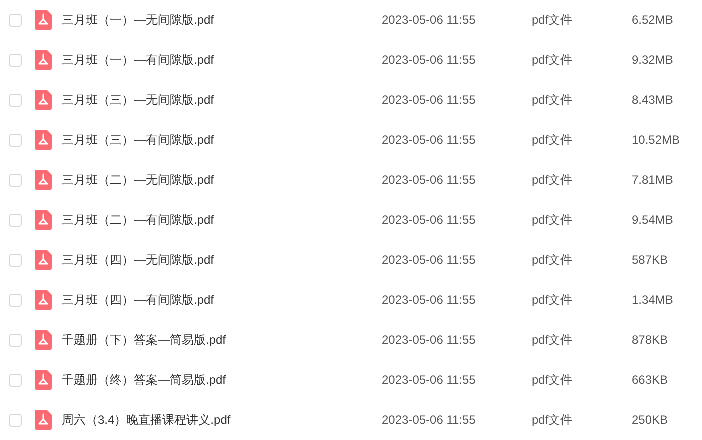  What do you see at coordinates (139, 20) in the screenshot?
I see `file-name: 三月班（一）—无间隙版.pdf` at bounding box center [139, 20].